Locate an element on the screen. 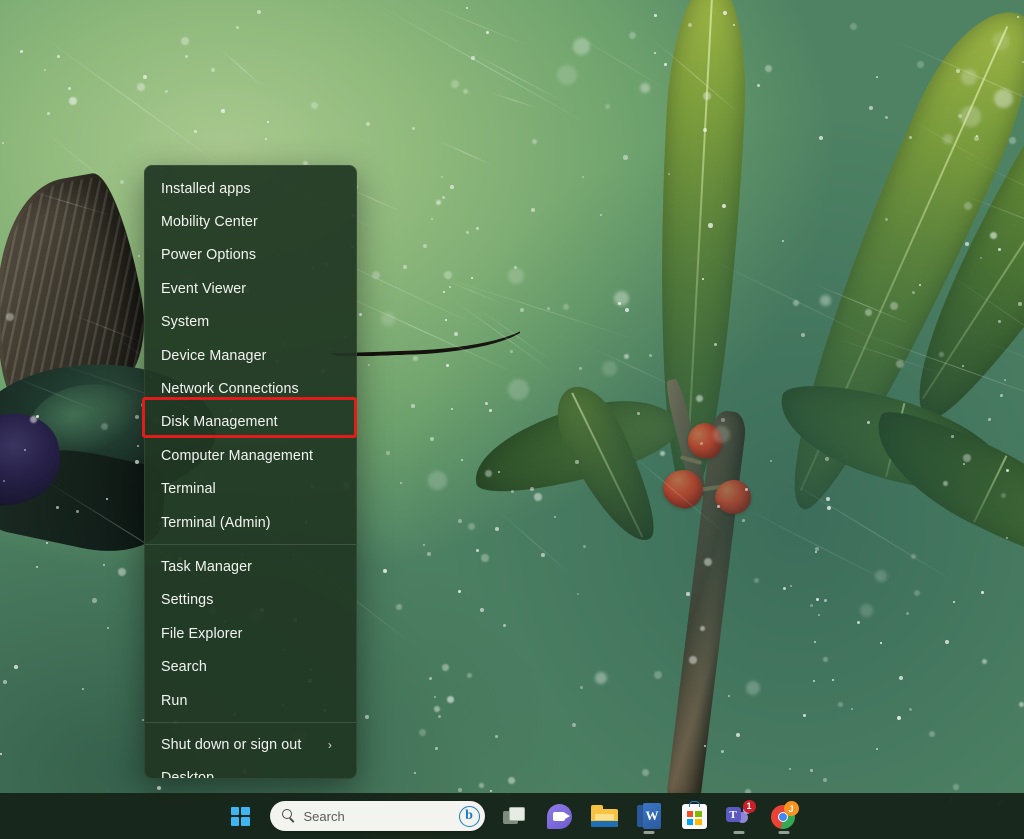  chrome-icon: J is located at coordinates (784, 815).